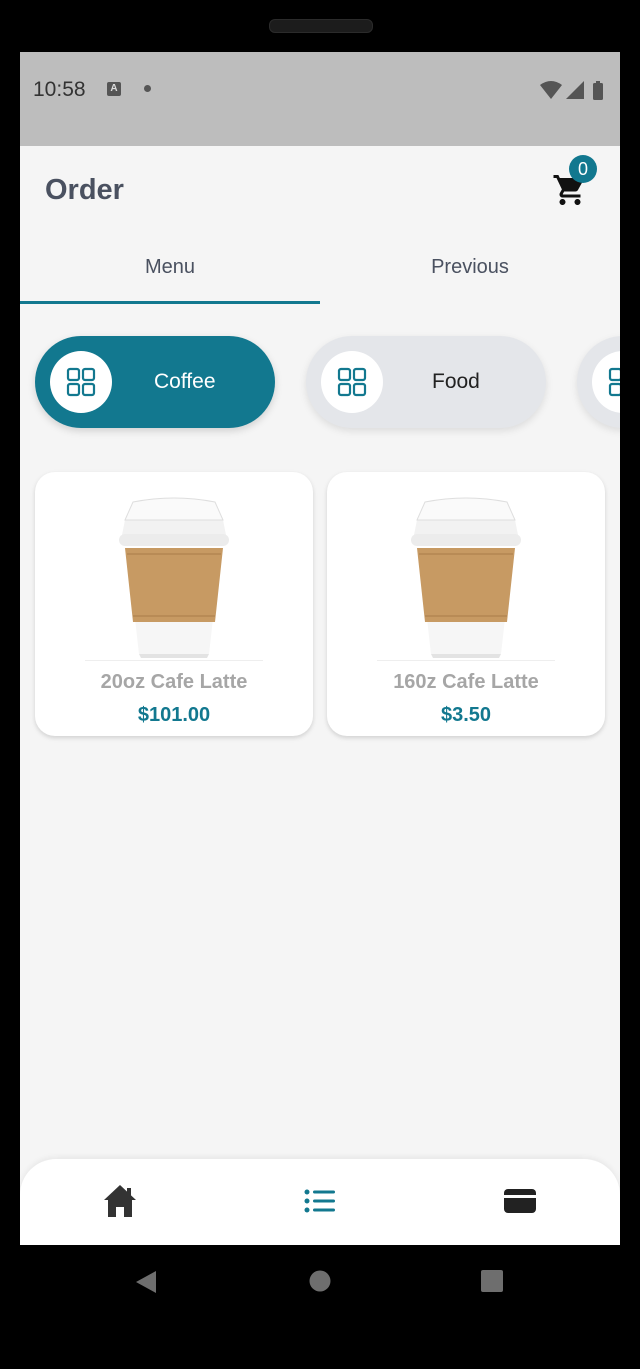 This screenshot has width=640, height=1369. I want to click on card-icon, so click(520, 1201).